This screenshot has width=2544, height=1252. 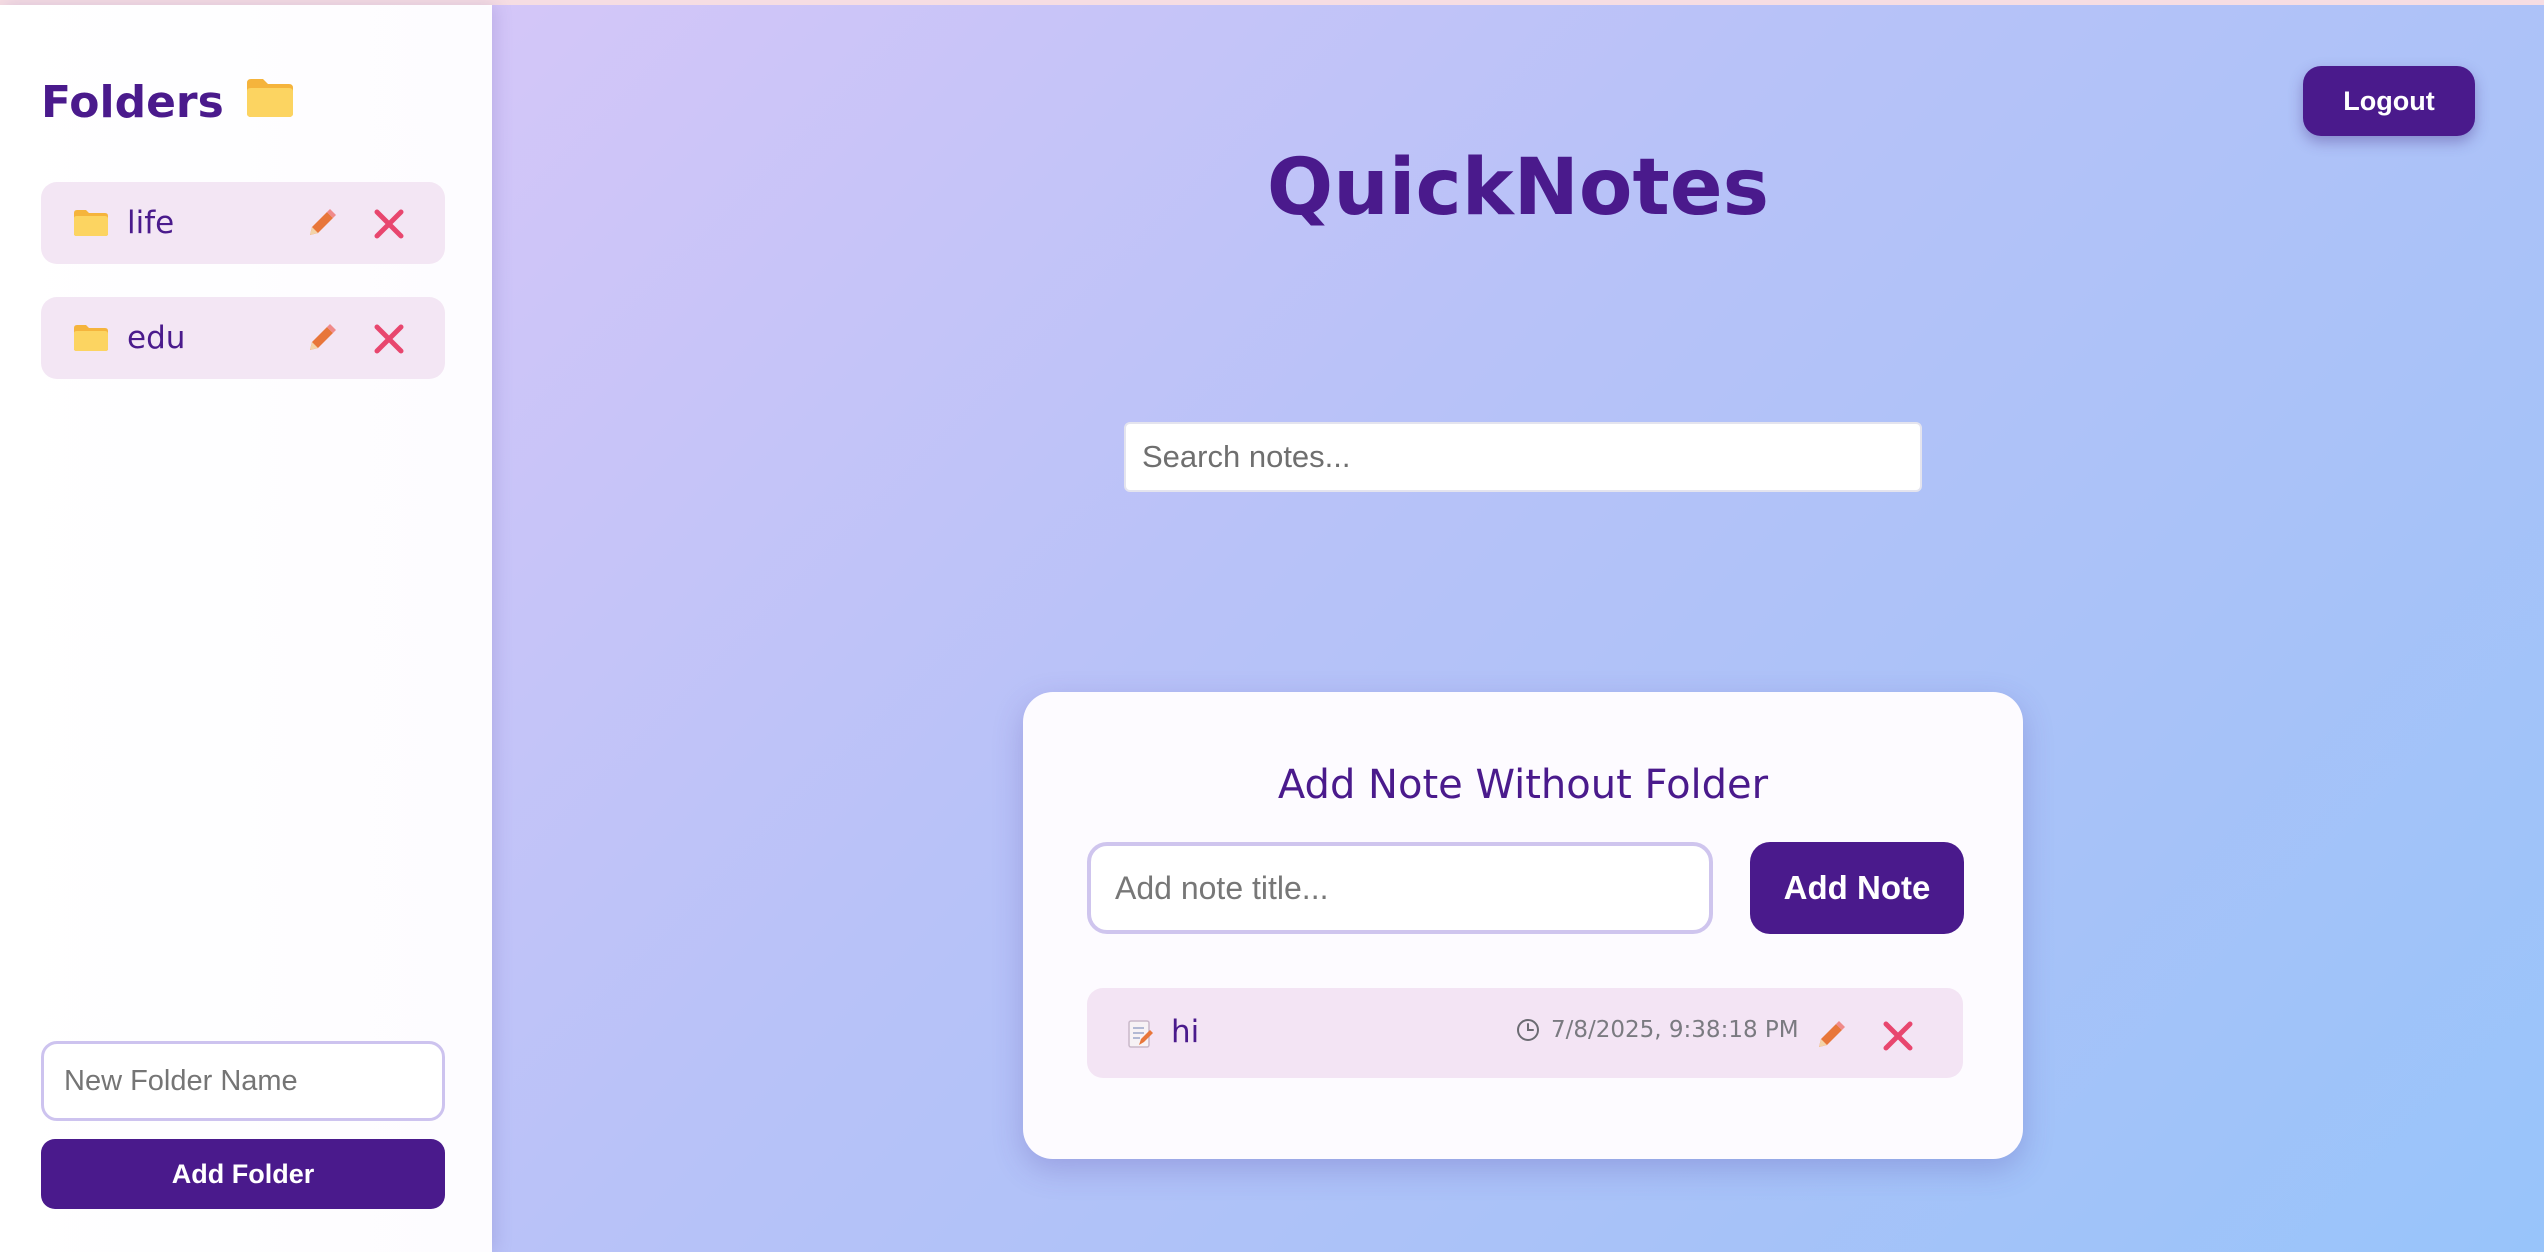 What do you see at coordinates (243, 1174) in the screenshot?
I see `add-folder-button: Add Folder` at bounding box center [243, 1174].